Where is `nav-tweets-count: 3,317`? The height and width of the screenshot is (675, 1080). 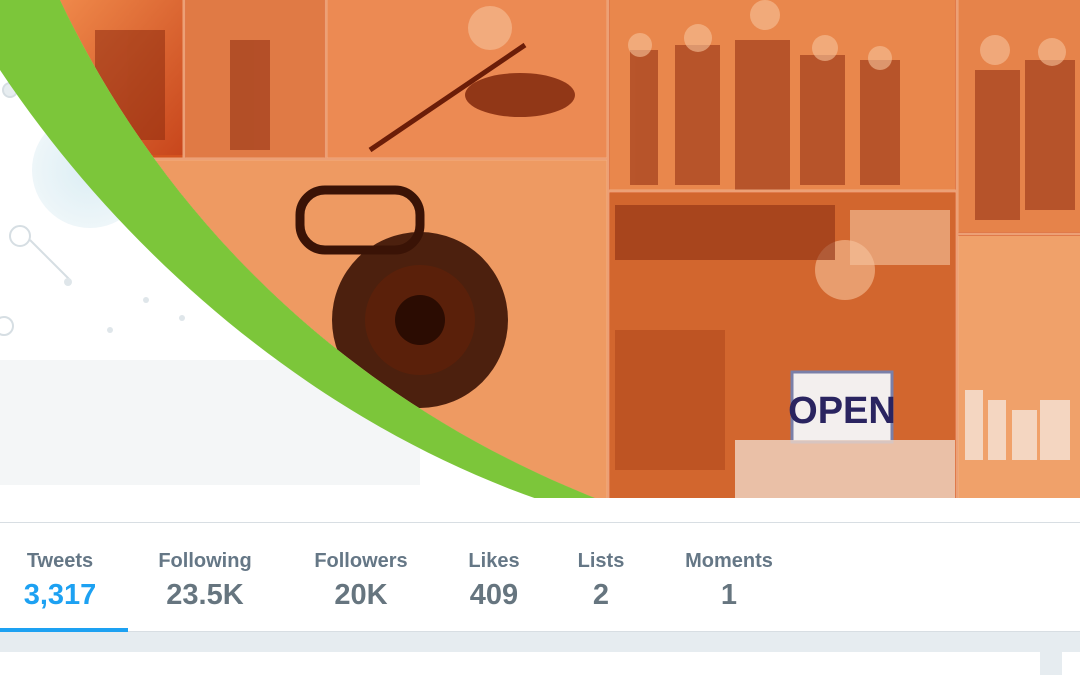 nav-tweets-count: 3,317 is located at coordinates (60, 595).